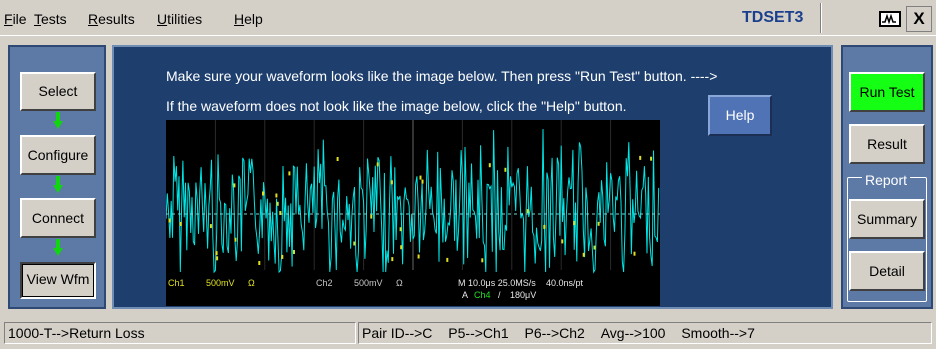  I want to click on connect-button: Connect, so click(58, 218).